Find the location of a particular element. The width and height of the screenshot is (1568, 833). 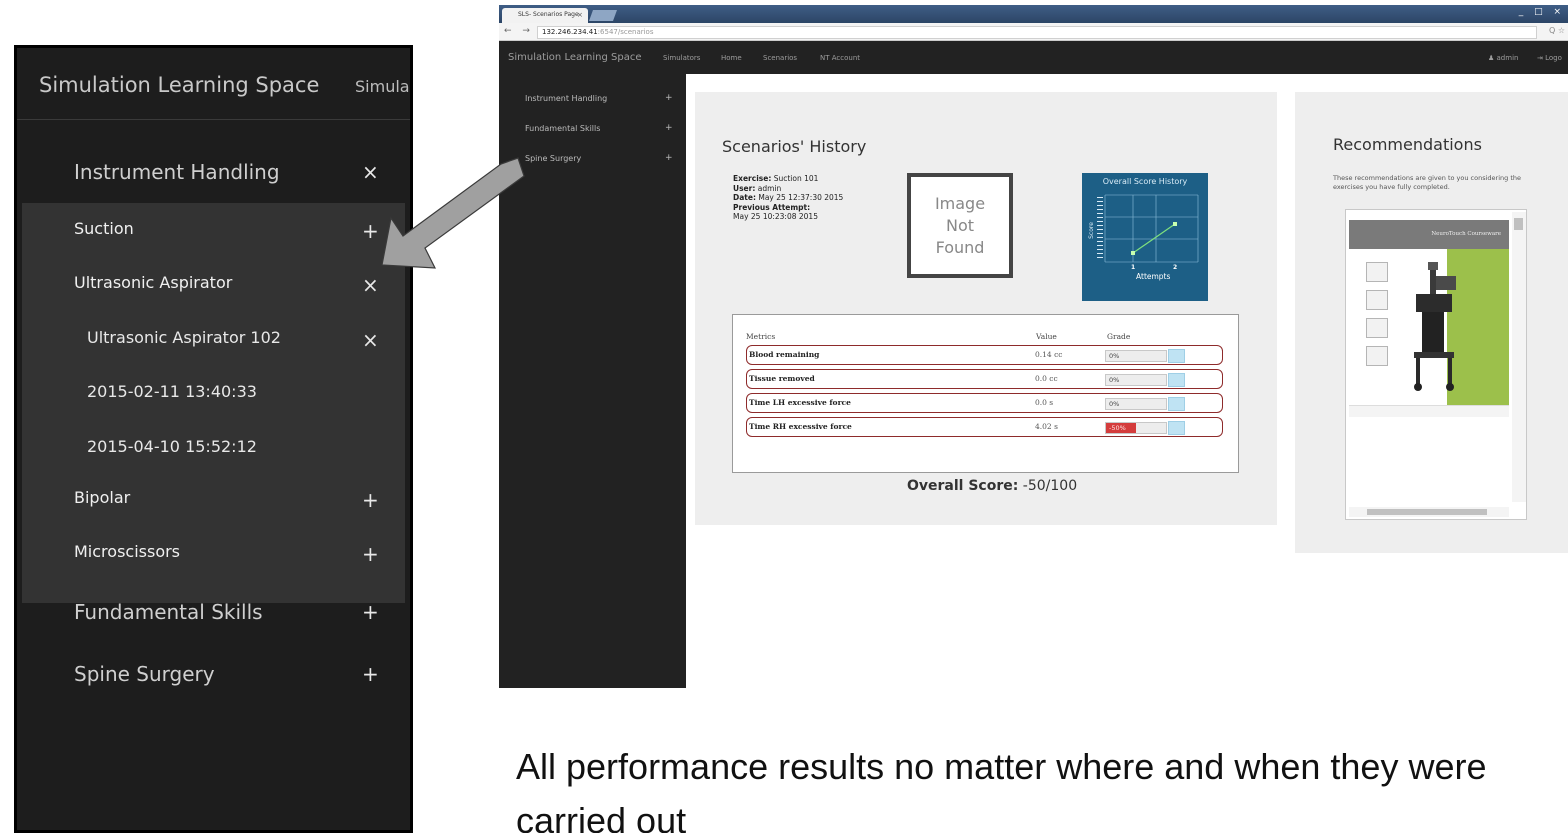

zoom-item-label: Microscissors is located at coordinates (127, 551).